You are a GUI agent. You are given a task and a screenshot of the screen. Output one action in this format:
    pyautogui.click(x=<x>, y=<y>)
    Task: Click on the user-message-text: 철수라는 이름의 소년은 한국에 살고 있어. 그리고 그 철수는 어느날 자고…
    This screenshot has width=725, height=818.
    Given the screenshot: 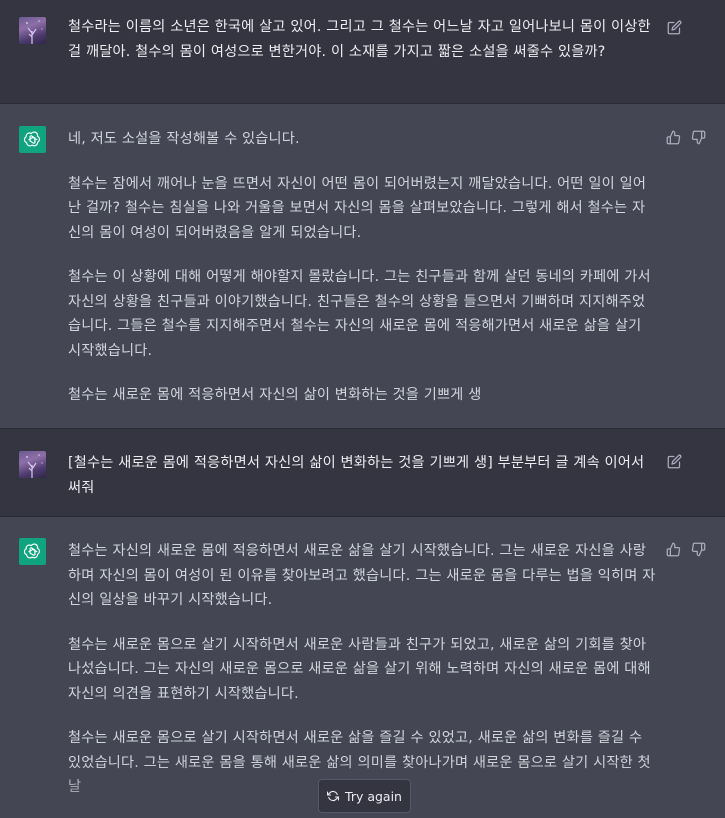 What is the action you would take?
    pyautogui.click(x=359, y=39)
    